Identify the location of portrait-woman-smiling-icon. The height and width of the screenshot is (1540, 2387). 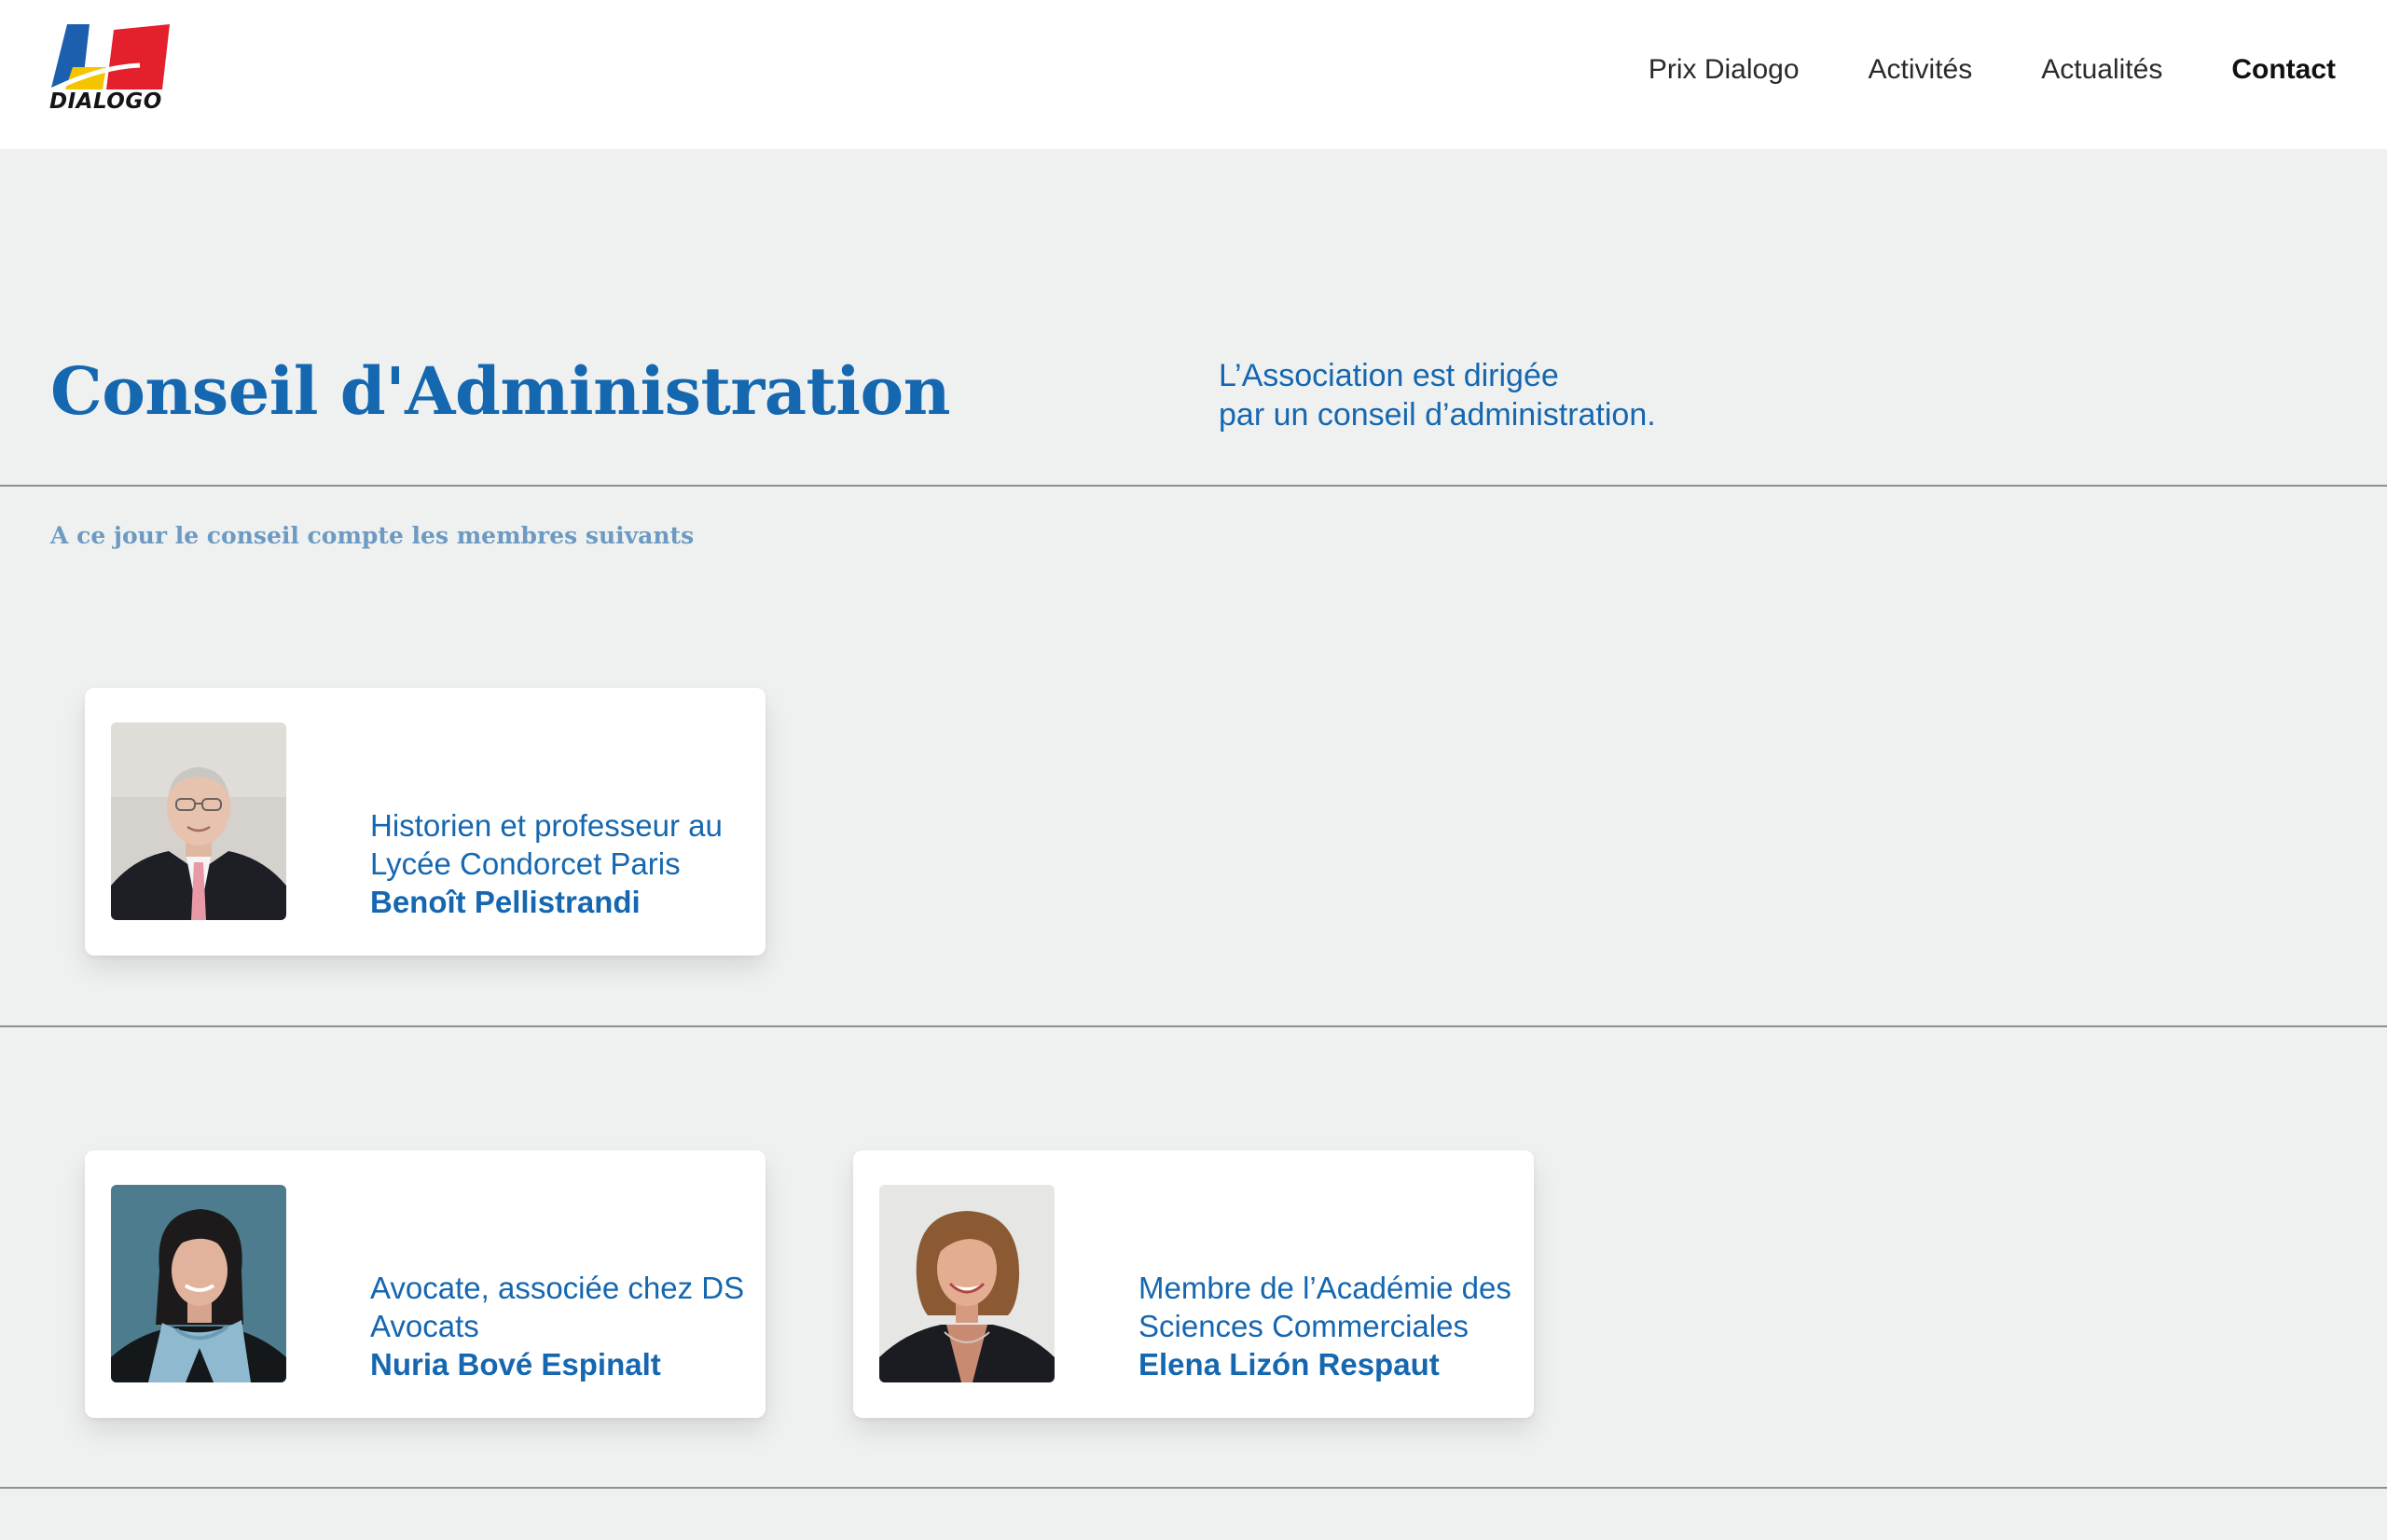
(967, 1283).